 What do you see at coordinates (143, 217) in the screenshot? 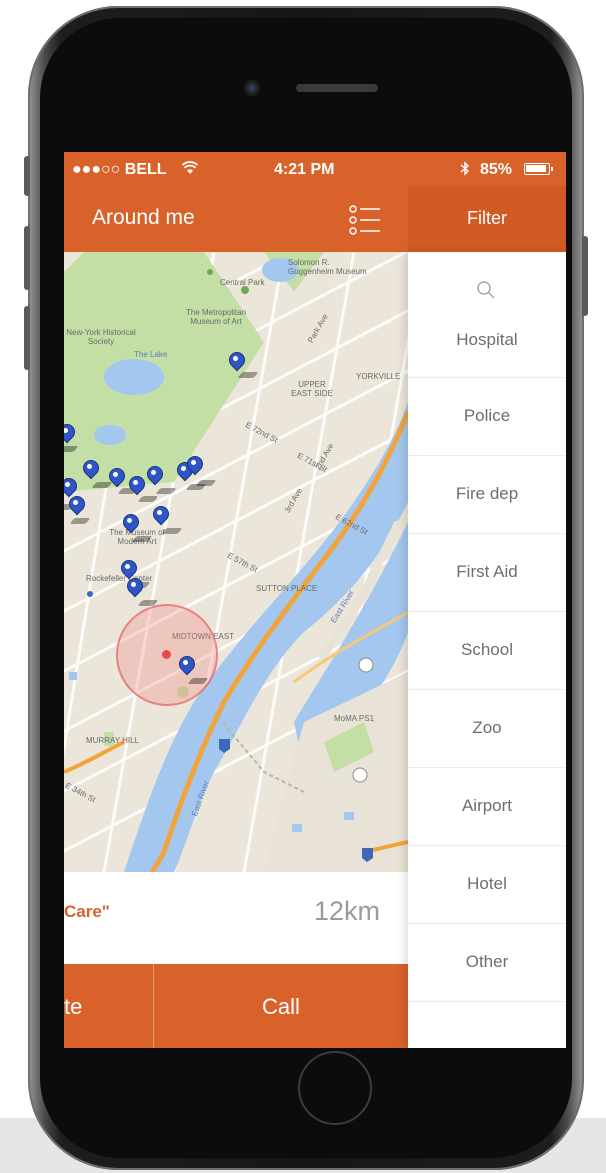
I see `page-title: Around me` at bounding box center [143, 217].